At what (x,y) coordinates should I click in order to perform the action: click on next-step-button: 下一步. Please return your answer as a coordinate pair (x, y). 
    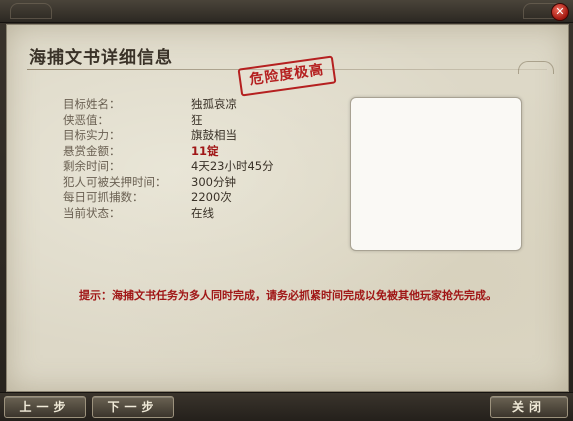
    Looking at the image, I should click on (133, 407).